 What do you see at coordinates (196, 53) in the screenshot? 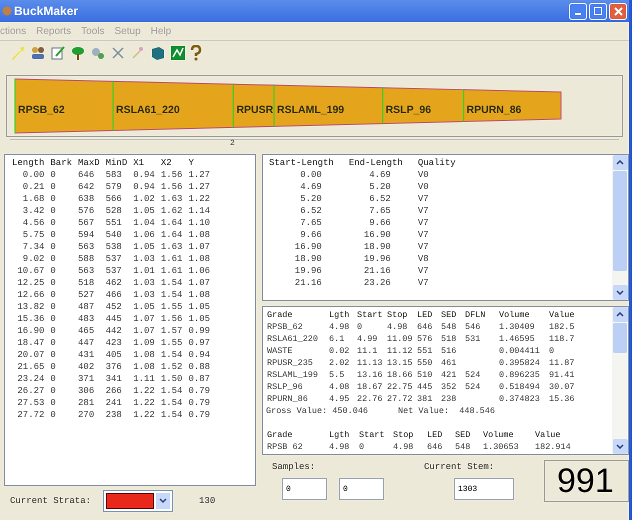
I see `help-icon` at bounding box center [196, 53].